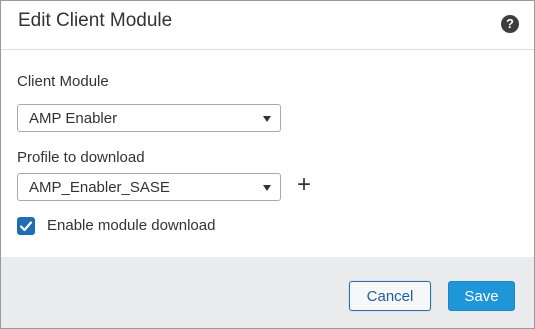 This screenshot has height=329, width=535. What do you see at coordinates (73, 118) in the screenshot?
I see `client-module-value: AMP Enabler` at bounding box center [73, 118].